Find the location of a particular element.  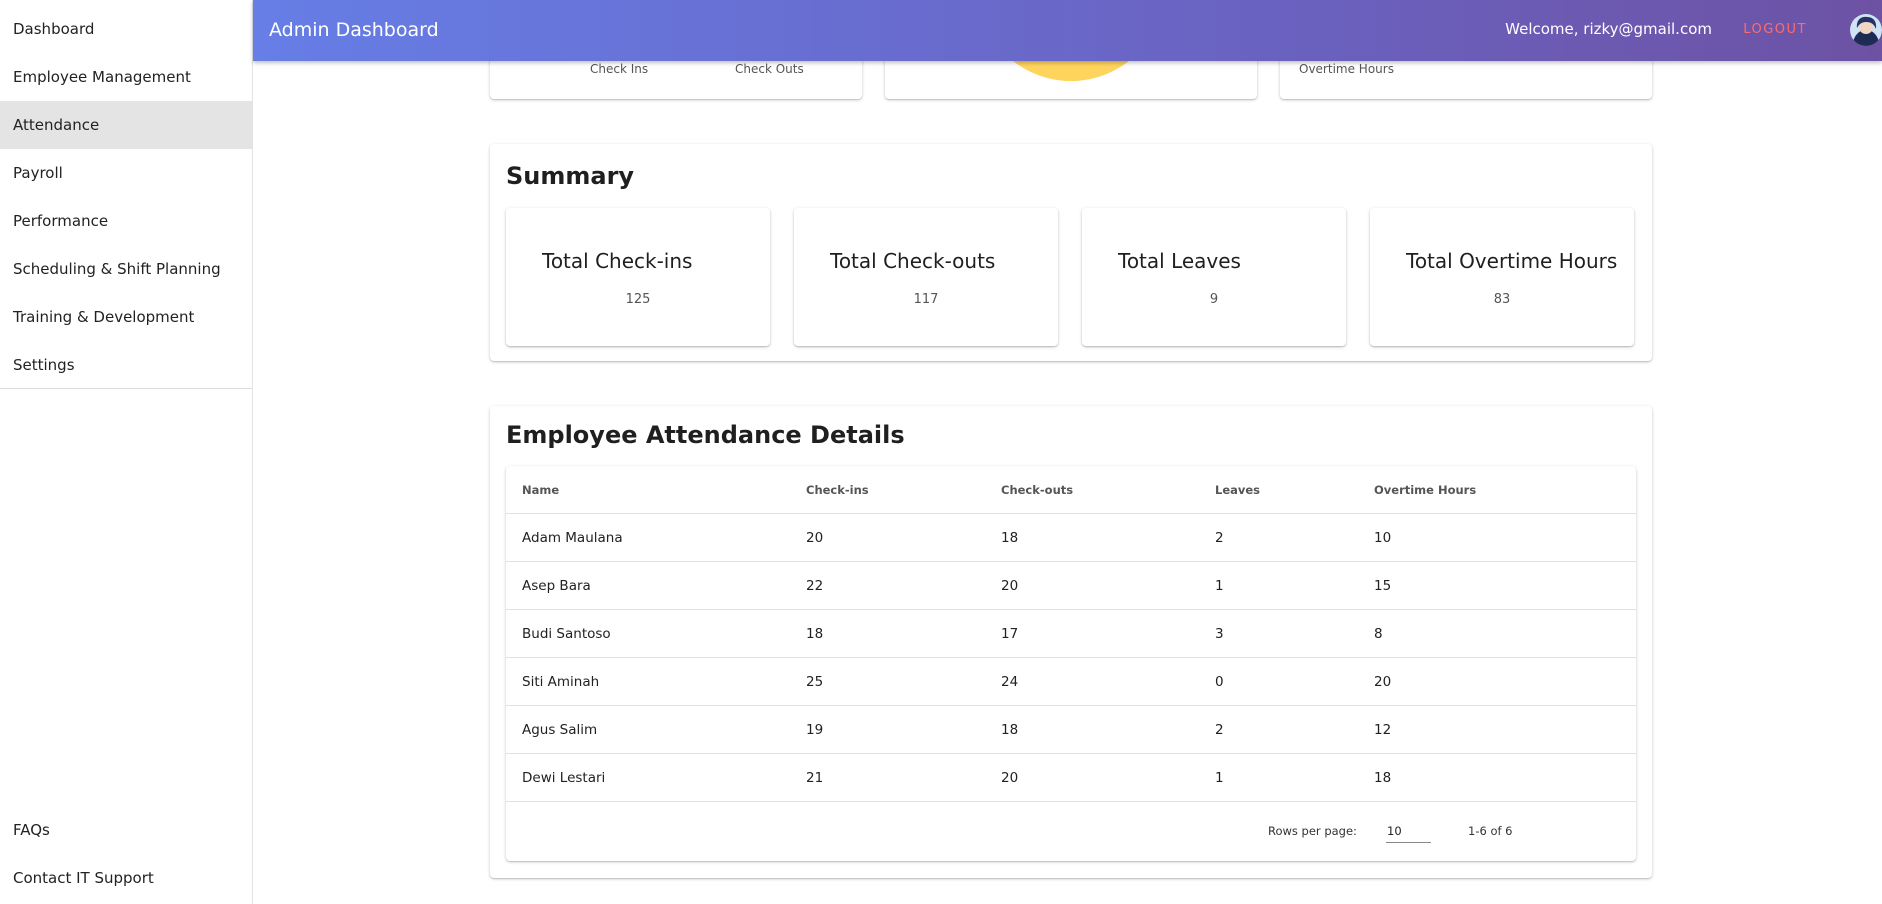

cell-checkins: 22 is located at coordinates (815, 586).